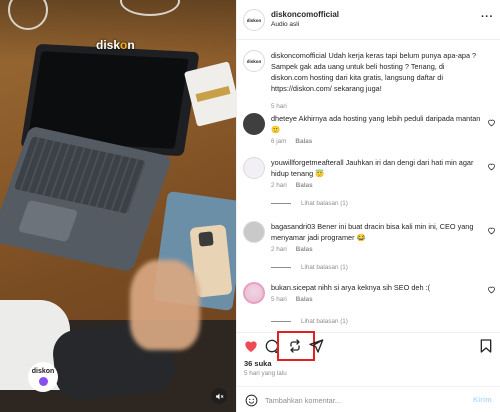 The width and height of the screenshot is (500, 412). I want to click on heart-filled-icon, so click(251, 346).